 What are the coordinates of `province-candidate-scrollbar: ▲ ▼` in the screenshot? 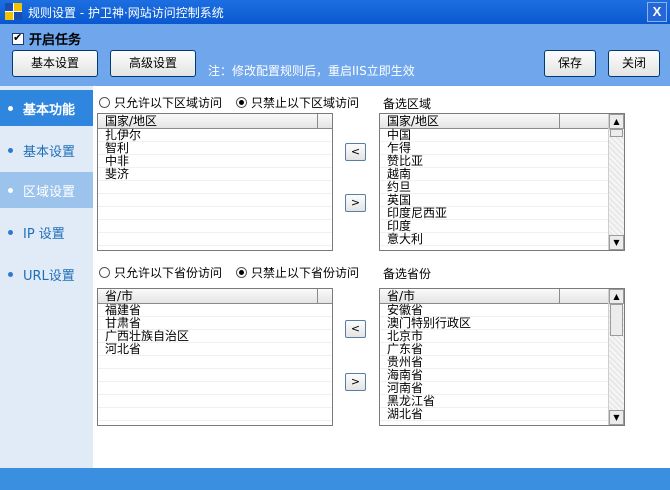 It's located at (616, 357).